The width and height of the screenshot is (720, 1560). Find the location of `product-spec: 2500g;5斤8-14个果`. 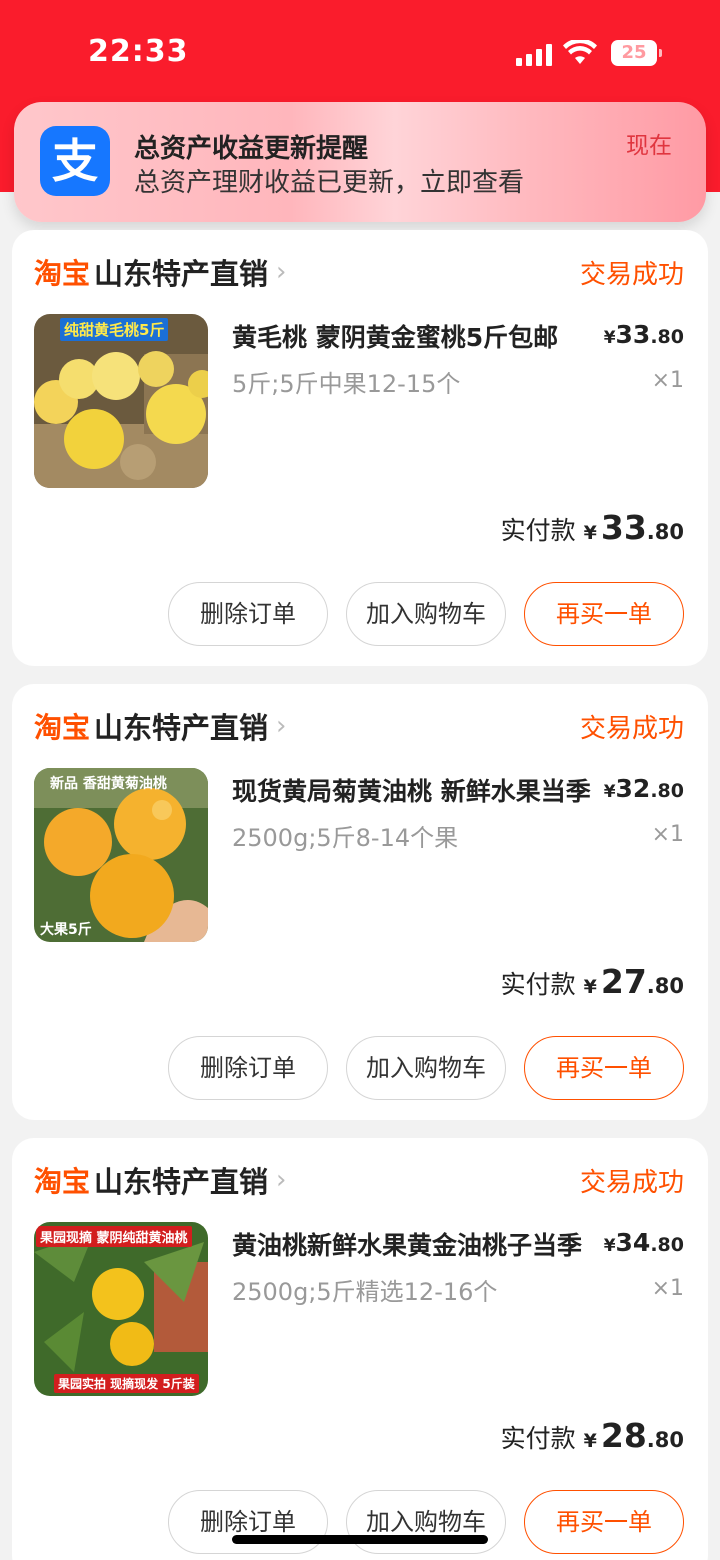

product-spec: 2500g;5斤8-14个果 is located at coordinates (345, 838).